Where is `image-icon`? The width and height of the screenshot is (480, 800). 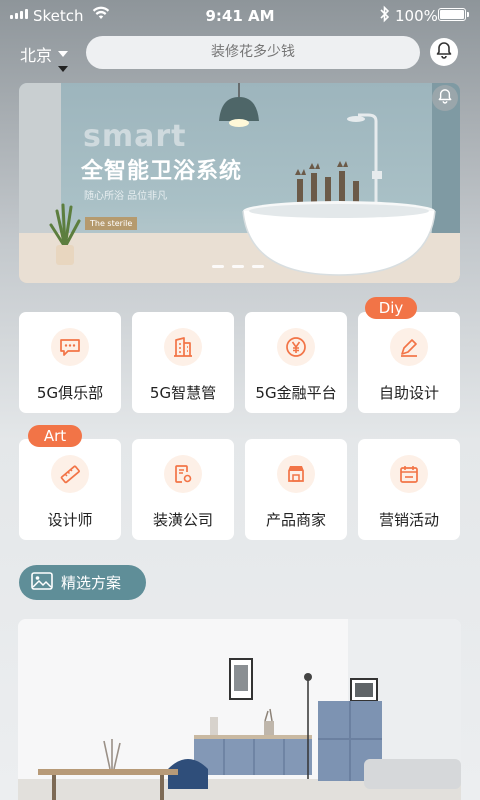
image-icon is located at coordinates (42, 582).